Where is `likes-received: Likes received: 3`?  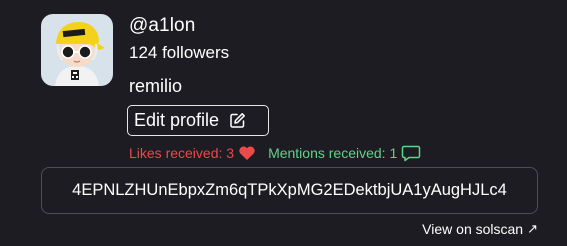 likes-received: Likes received: 3 is located at coordinates (192, 153).